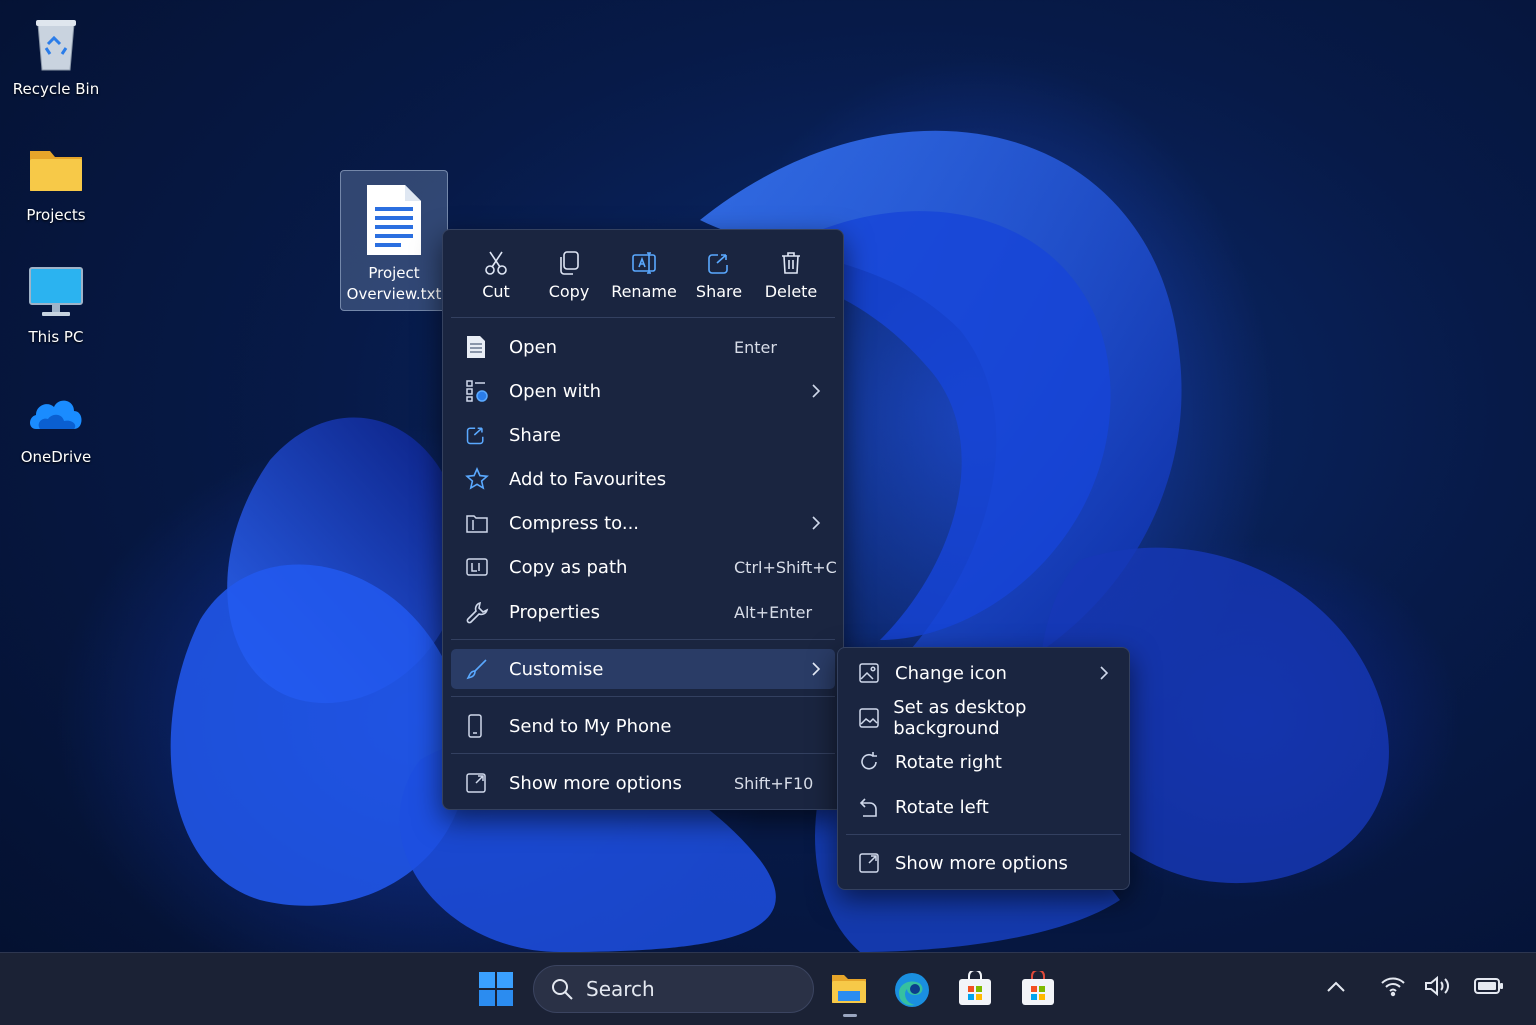 The image size is (1536, 1025). Describe the element at coordinates (620, 989) in the screenshot. I see `search-placeholder: Search` at that location.